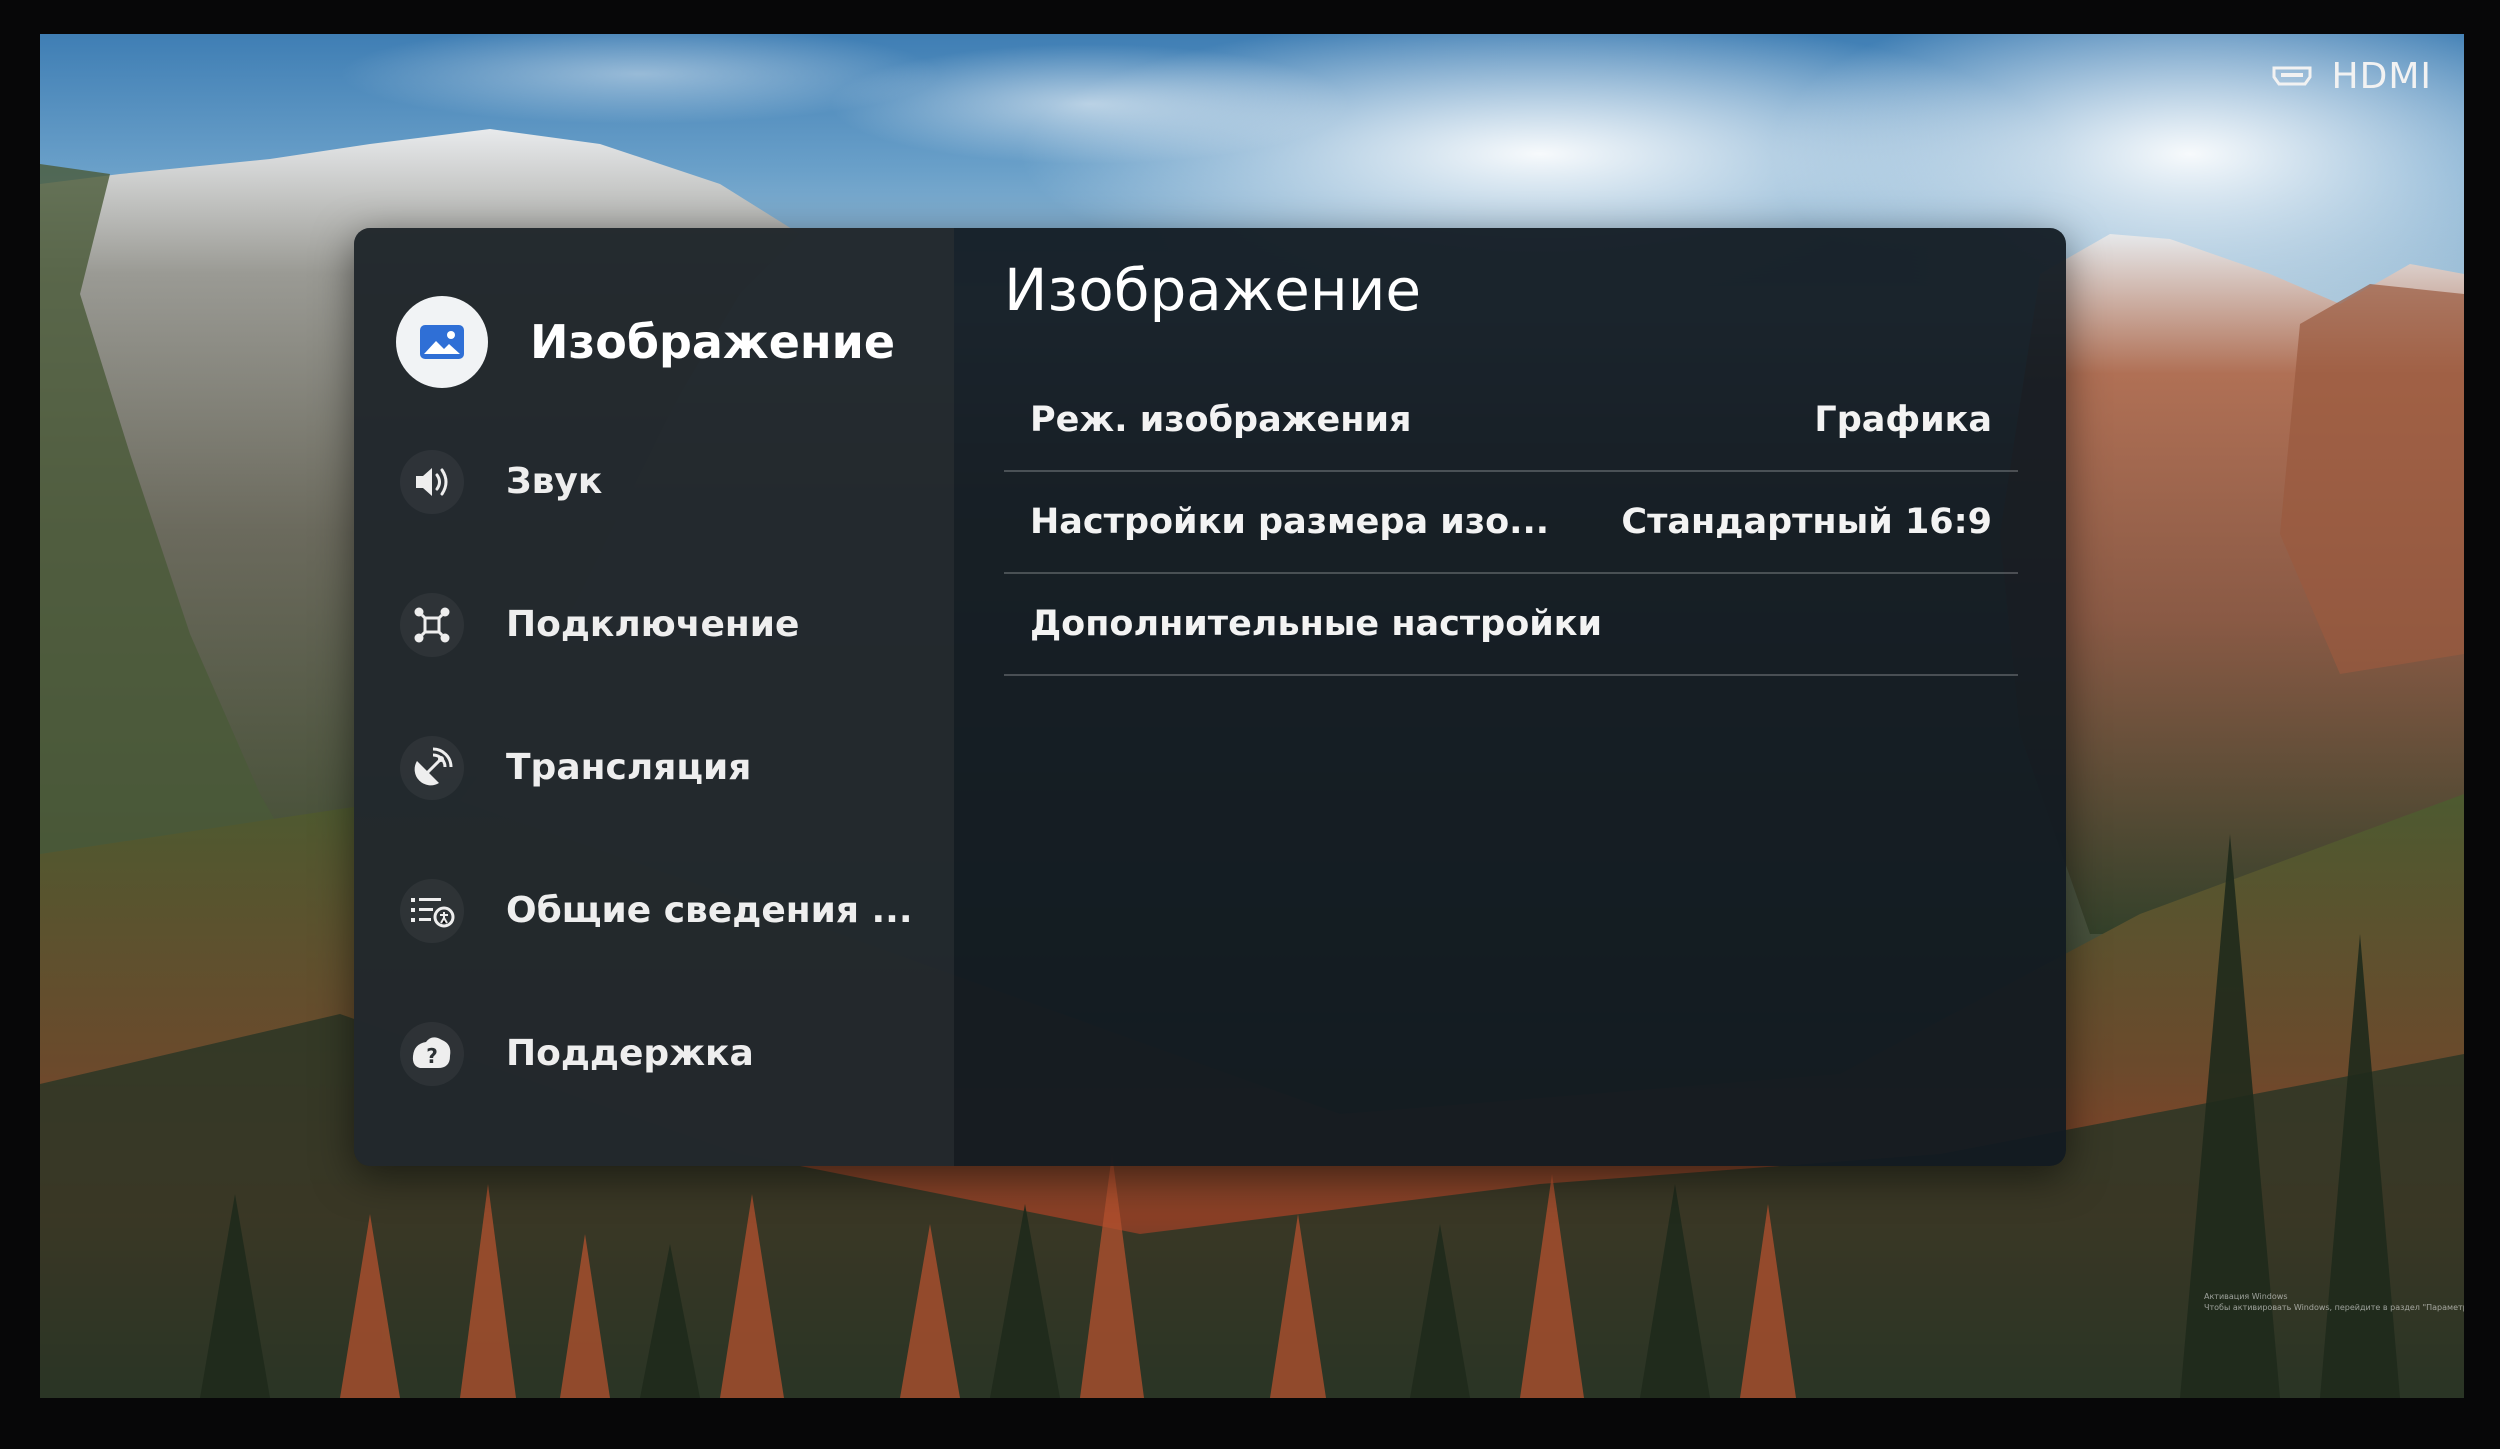  What do you see at coordinates (432, 481) in the screenshot?
I see `speaker-icon` at bounding box center [432, 481].